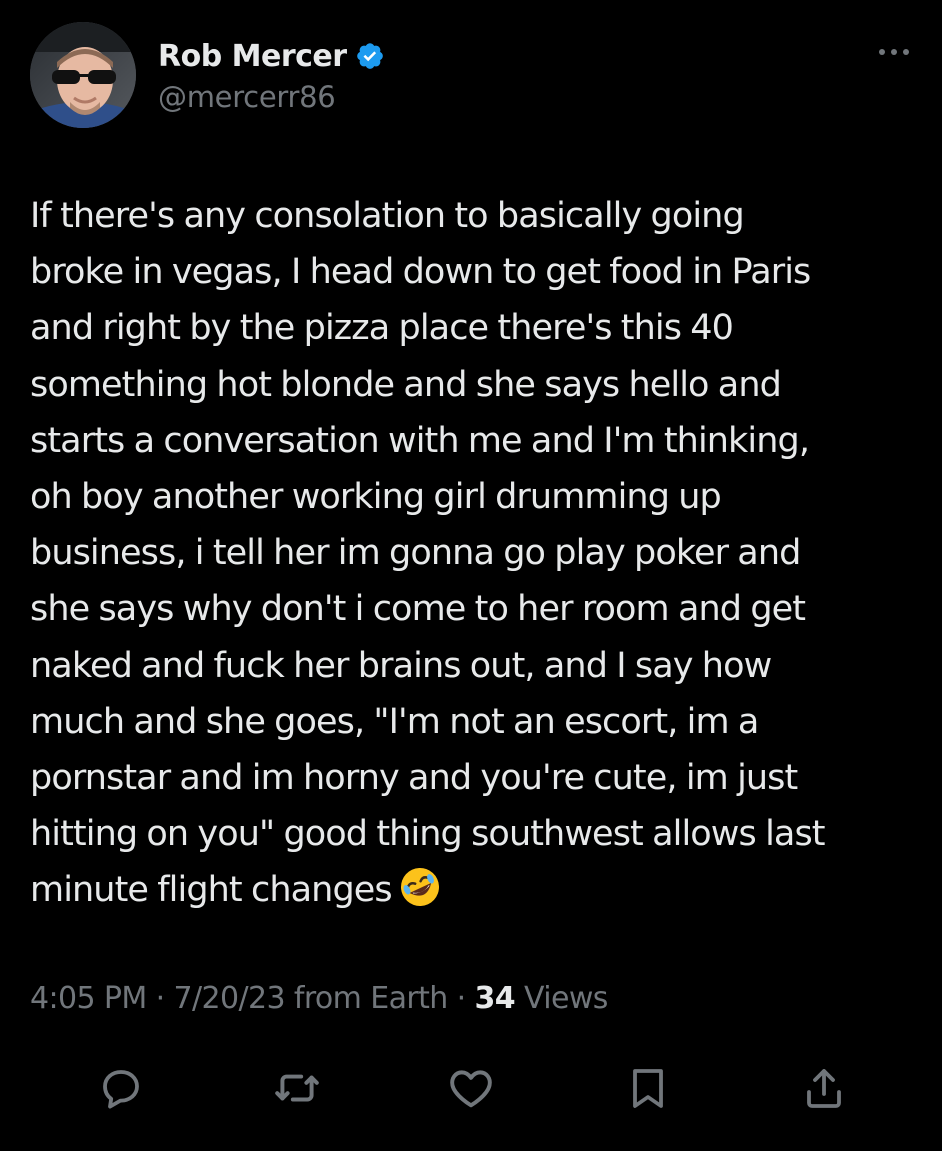 This screenshot has height=1151, width=942. Describe the element at coordinates (566, 998) in the screenshot. I see `views-label: Views` at that location.